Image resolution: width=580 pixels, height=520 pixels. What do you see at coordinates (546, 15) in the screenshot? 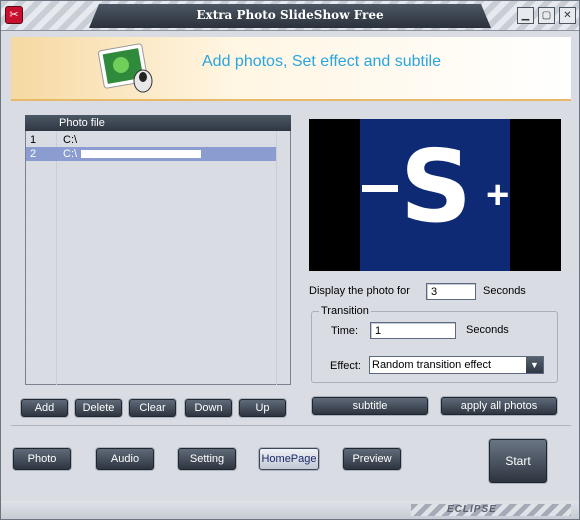
I see `maximize-button: ▢` at bounding box center [546, 15].